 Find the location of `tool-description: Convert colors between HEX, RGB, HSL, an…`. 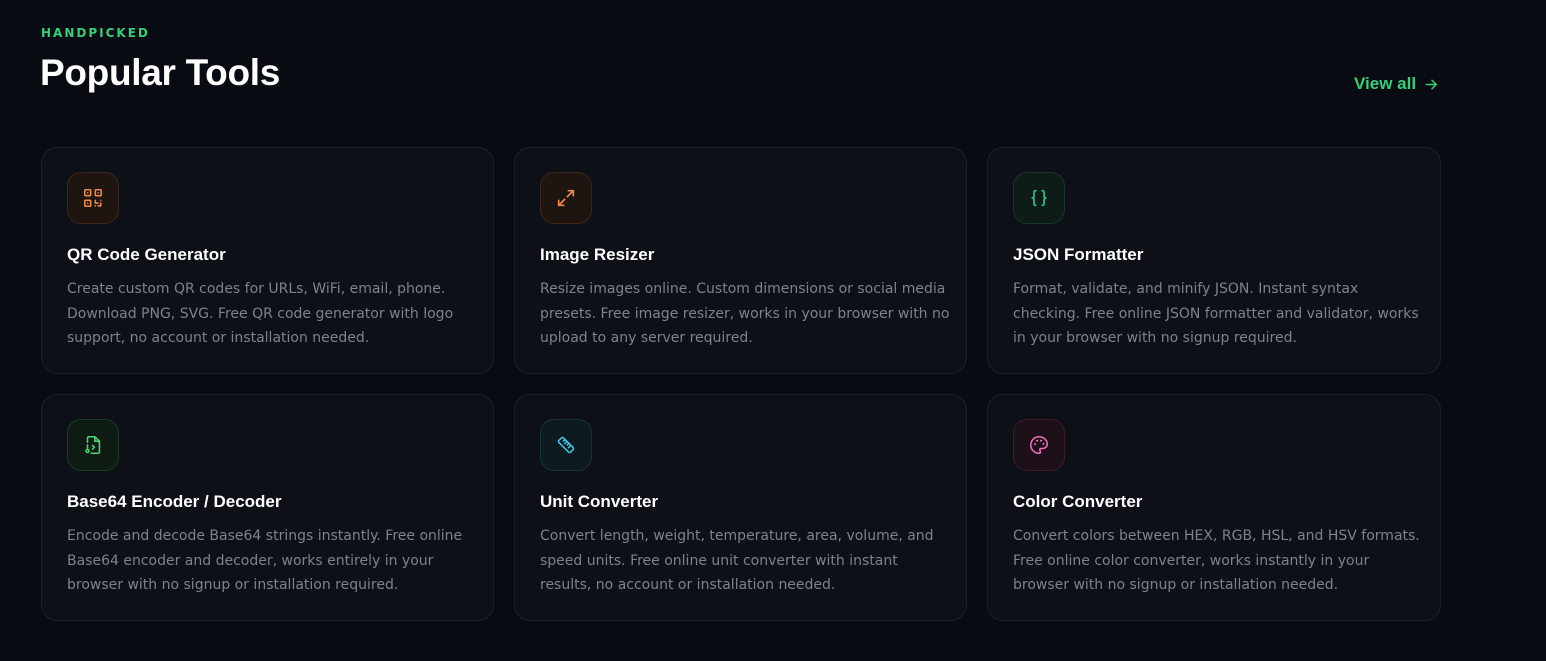

tool-description: Convert colors between HEX, RGB, HSL, an… is located at coordinates (1216, 560).